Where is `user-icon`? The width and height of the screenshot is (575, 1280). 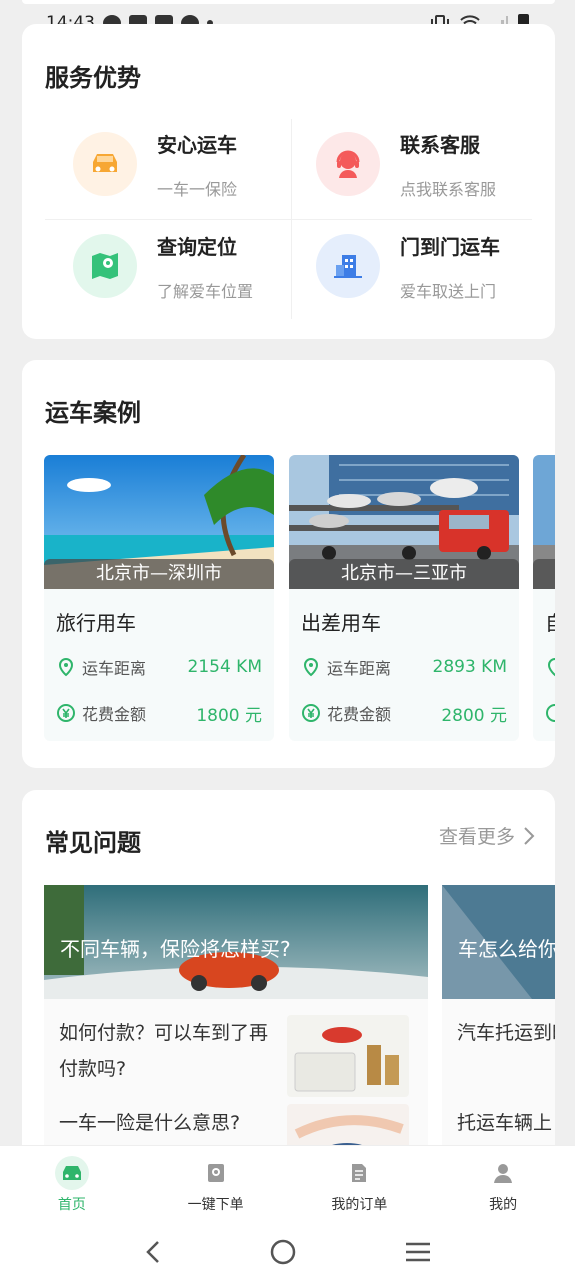
user-icon is located at coordinates (503, 1173).